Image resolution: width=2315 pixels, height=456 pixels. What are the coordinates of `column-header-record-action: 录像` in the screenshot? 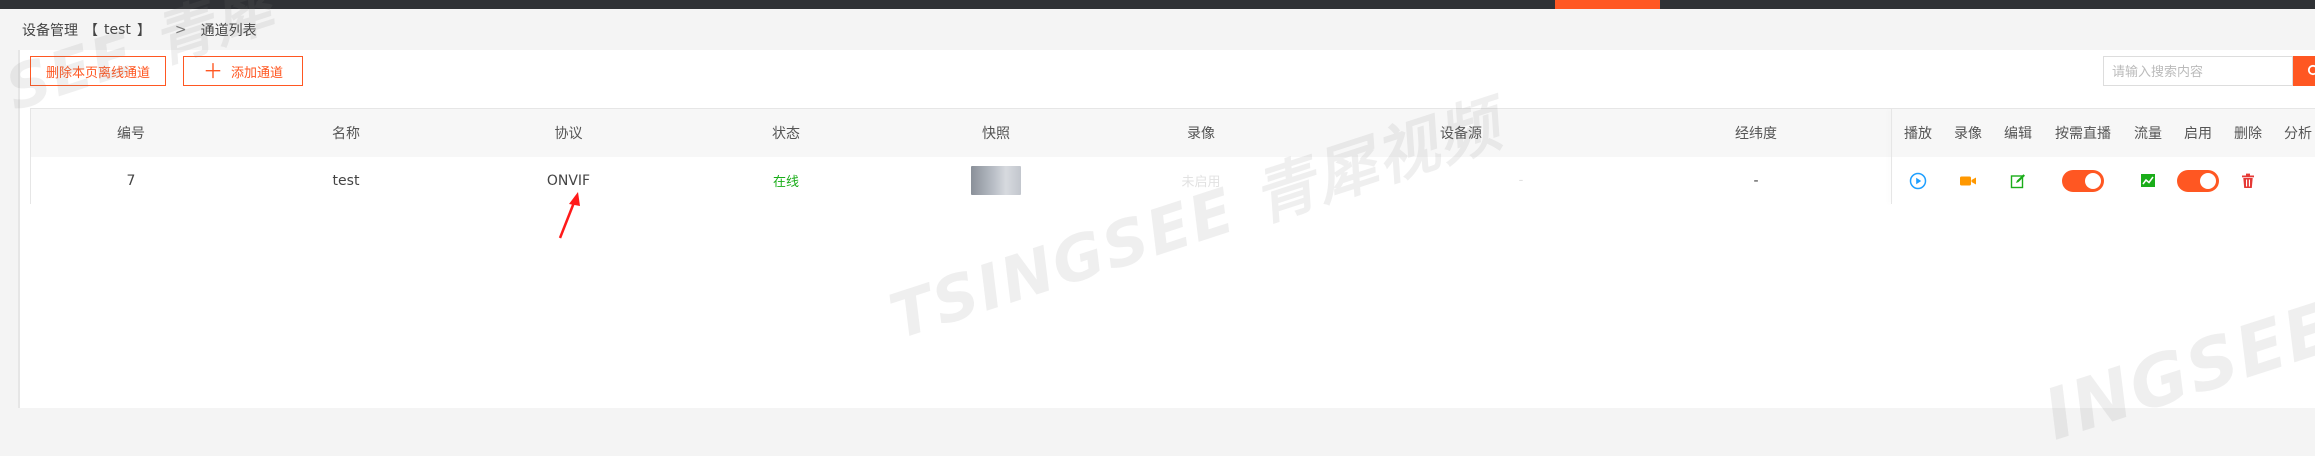 It's located at (1968, 134).